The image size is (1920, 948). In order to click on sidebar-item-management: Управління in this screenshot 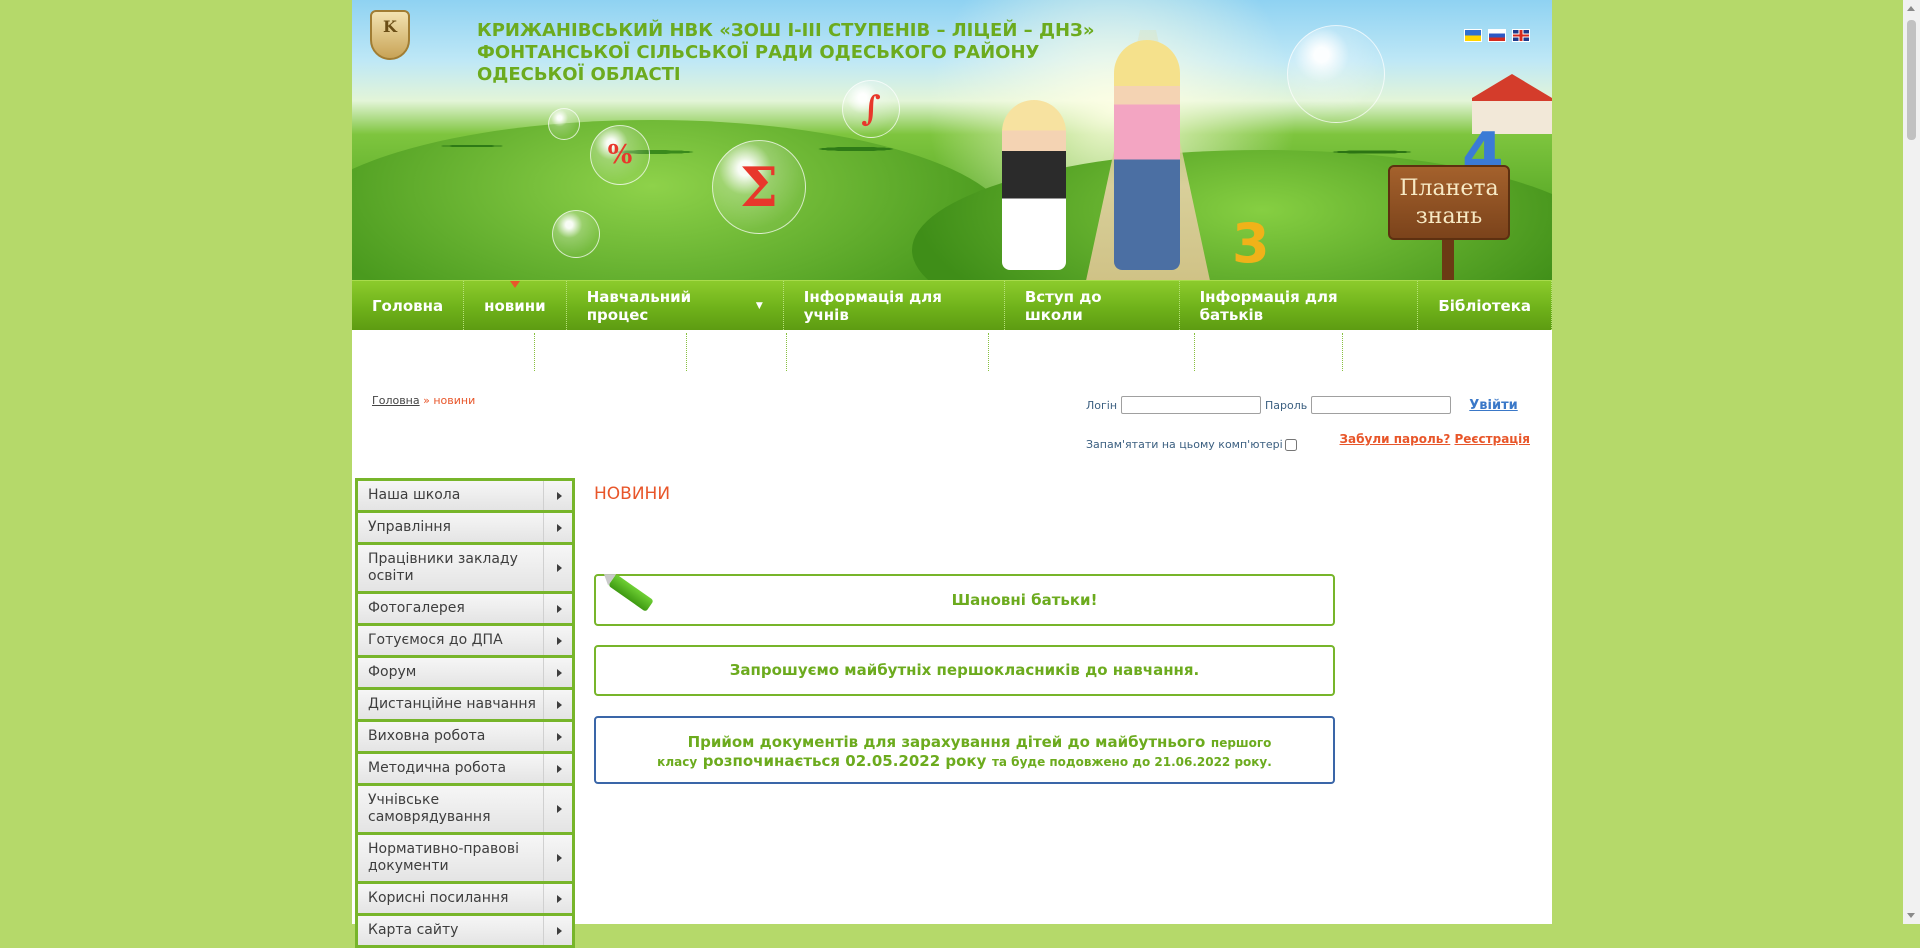, I will do `click(465, 529)`.